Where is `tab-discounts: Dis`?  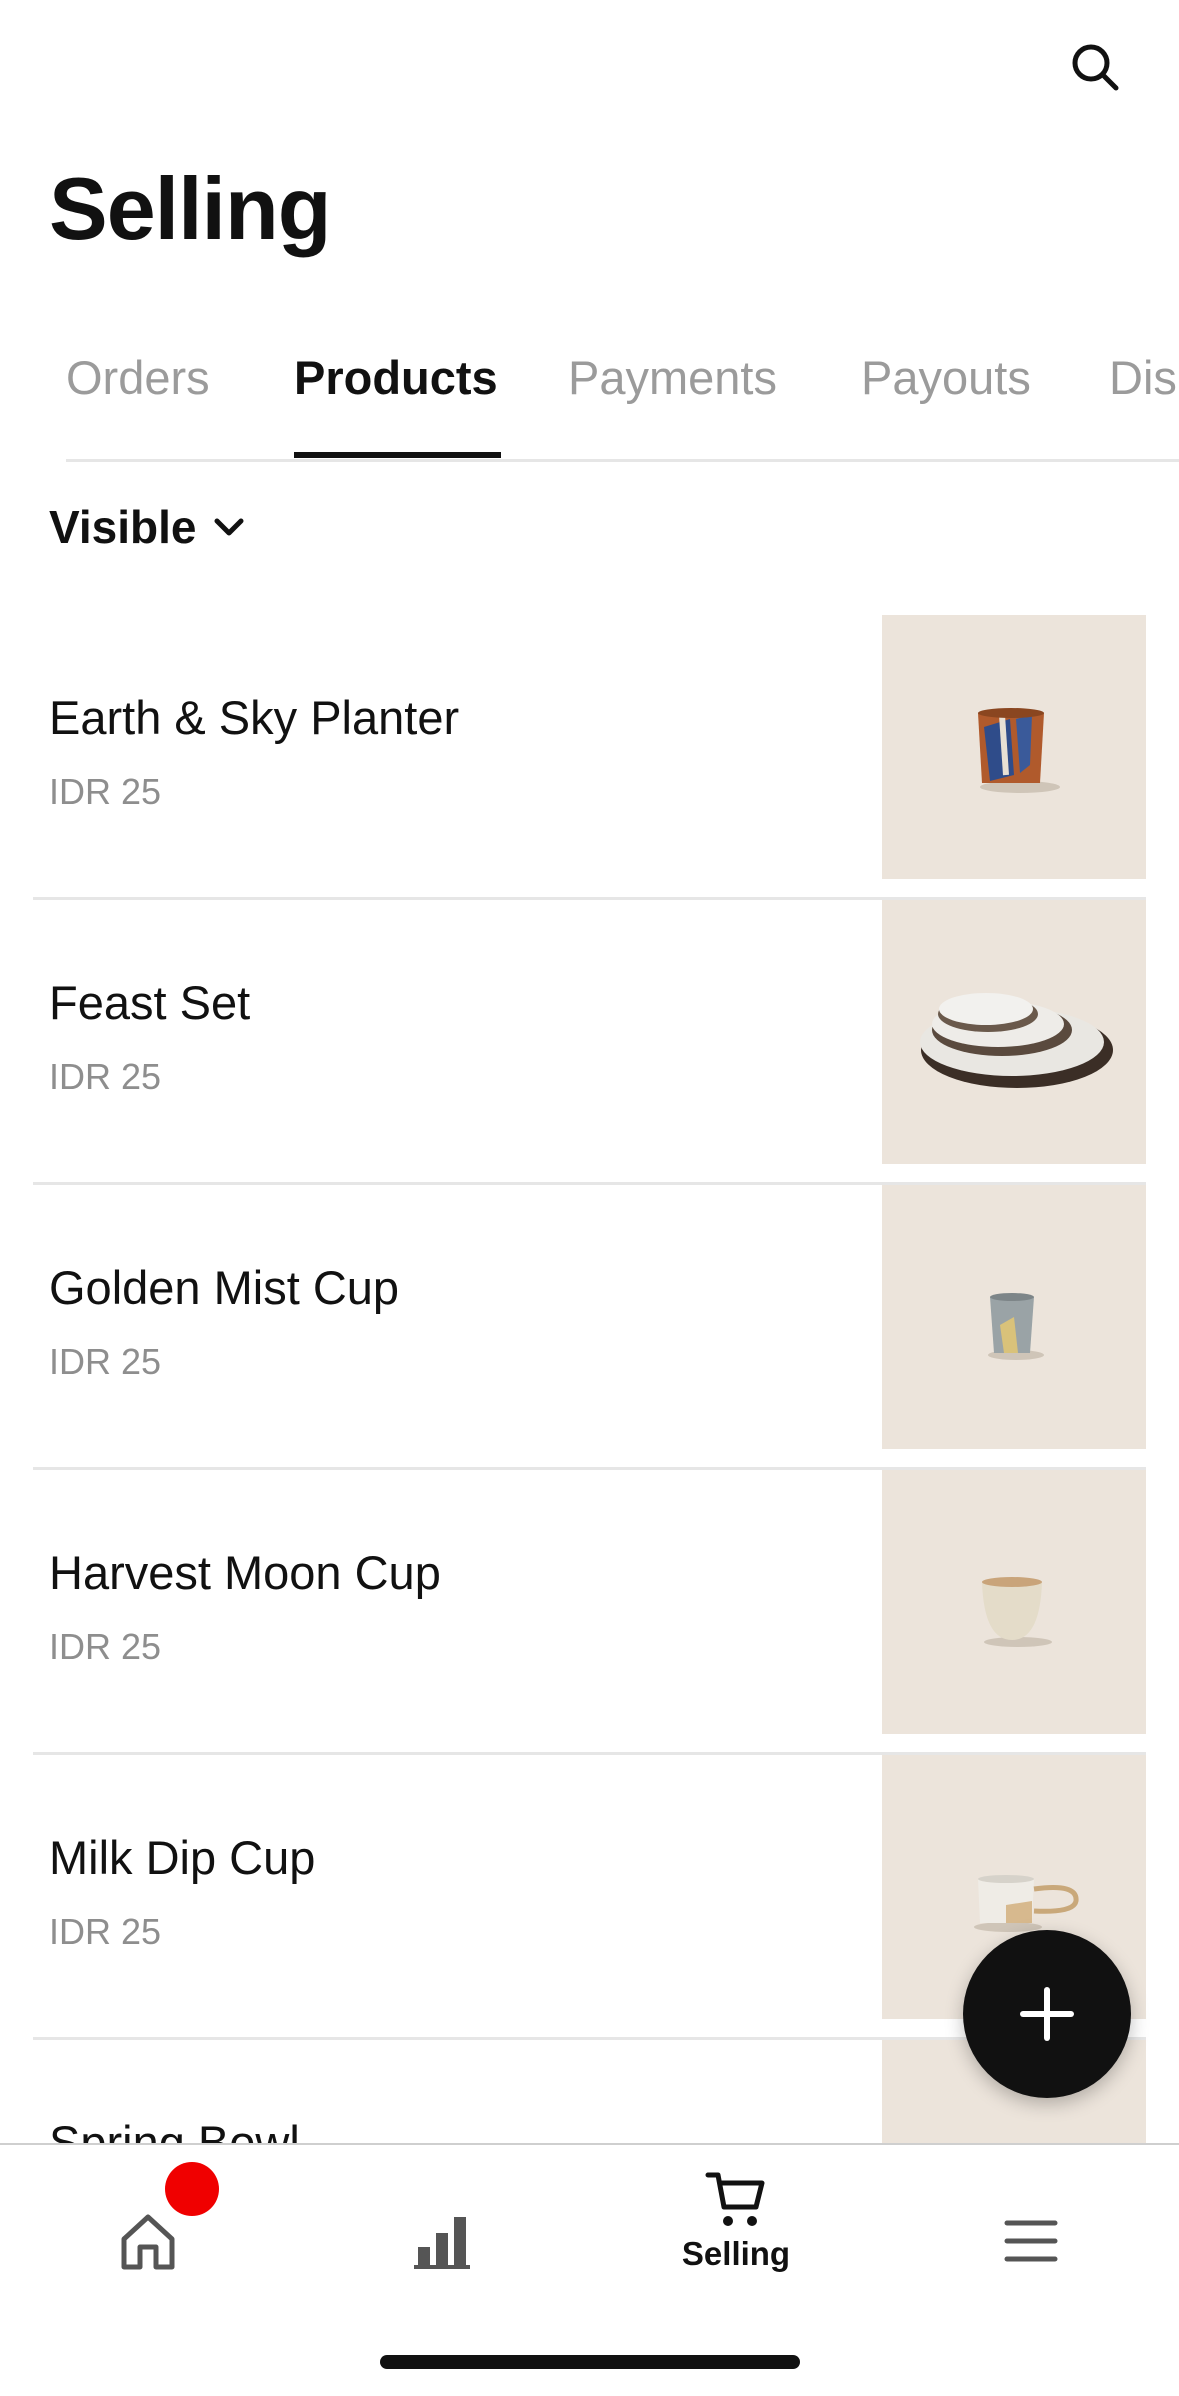
tab-discounts: Dis is located at coordinates (1143, 377).